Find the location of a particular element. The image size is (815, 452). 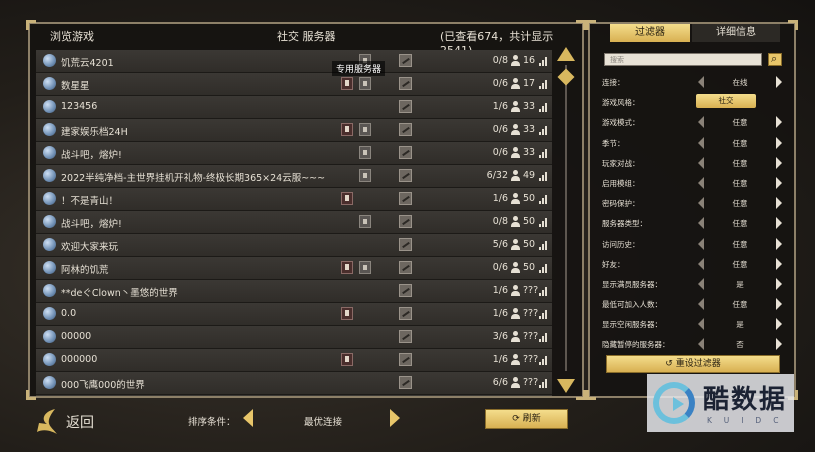

filter-label: 好友： is located at coordinates (613, 264).